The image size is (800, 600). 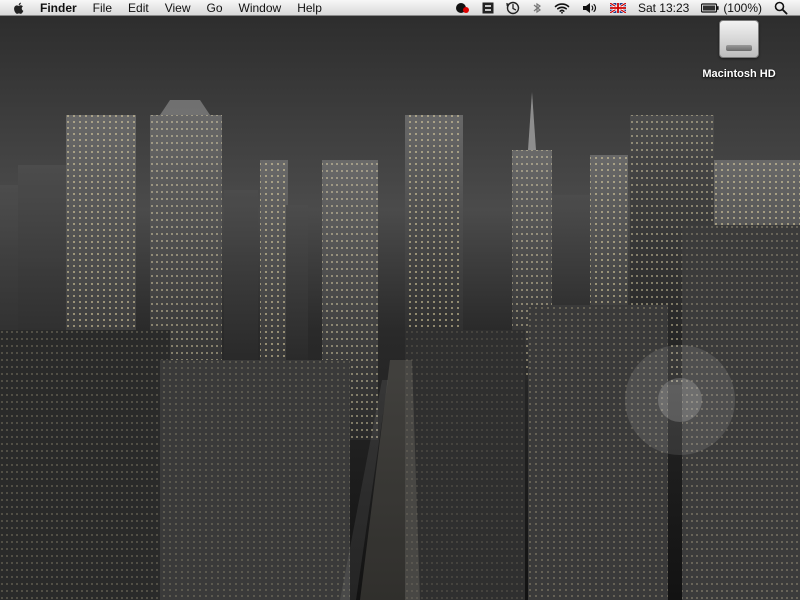 I want to click on apple-menu, so click(x=19, y=8).